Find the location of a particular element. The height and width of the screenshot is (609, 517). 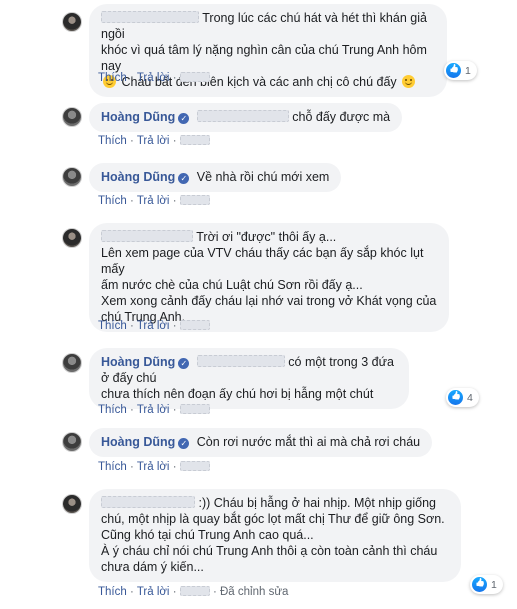

comment-text: Còn rơi nước mắt thì ai mà chả rơi cháu is located at coordinates (308, 442).